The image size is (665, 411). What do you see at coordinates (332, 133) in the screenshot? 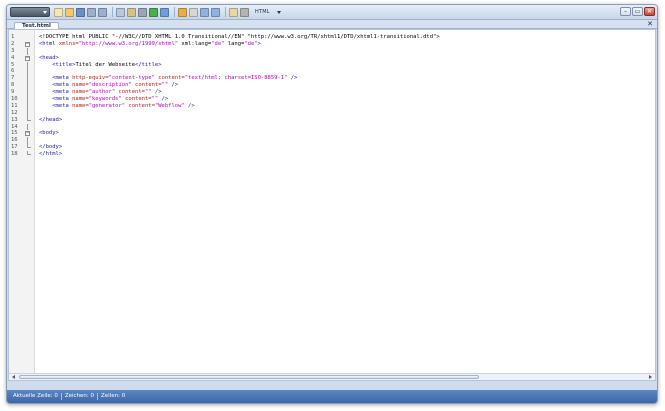
I see `code-line: 15 − <body>` at bounding box center [332, 133].